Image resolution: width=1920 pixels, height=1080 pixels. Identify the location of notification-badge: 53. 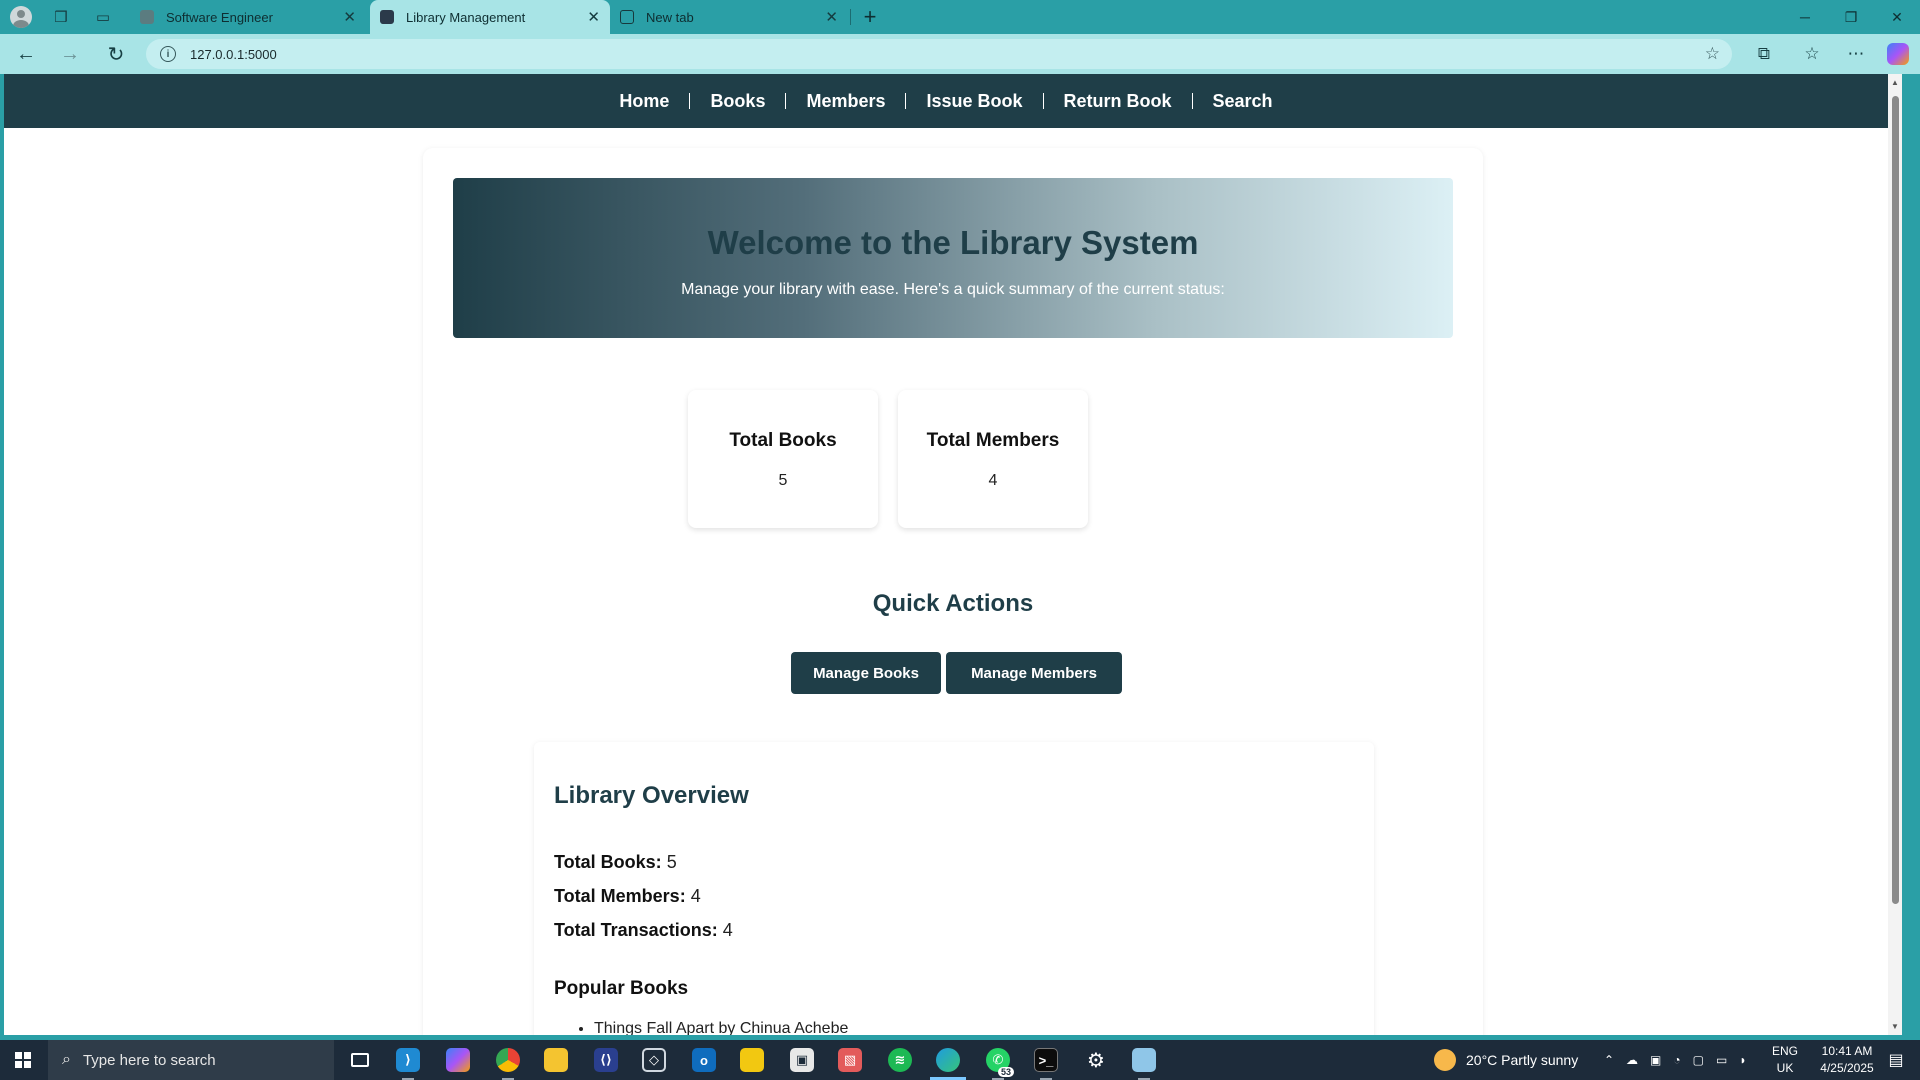
(1005, 1072).